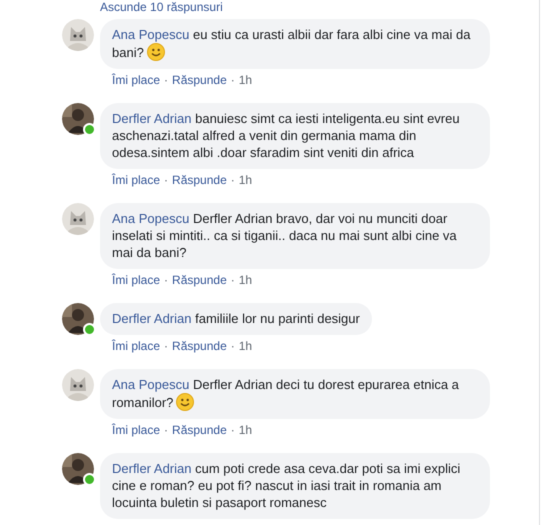 The height and width of the screenshot is (525, 549). What do you see at coordinates (286, 135) in the screenshot?
I see `comment-text: Derfler Adrian banuiesc simt ca iesti inteligenta.eu sint evreu aschenazi.tatal alfred a venit din germania mama din odesa.sintem albi .doar sfaradim sint veniti din africa` at bounding box center [286, 135].